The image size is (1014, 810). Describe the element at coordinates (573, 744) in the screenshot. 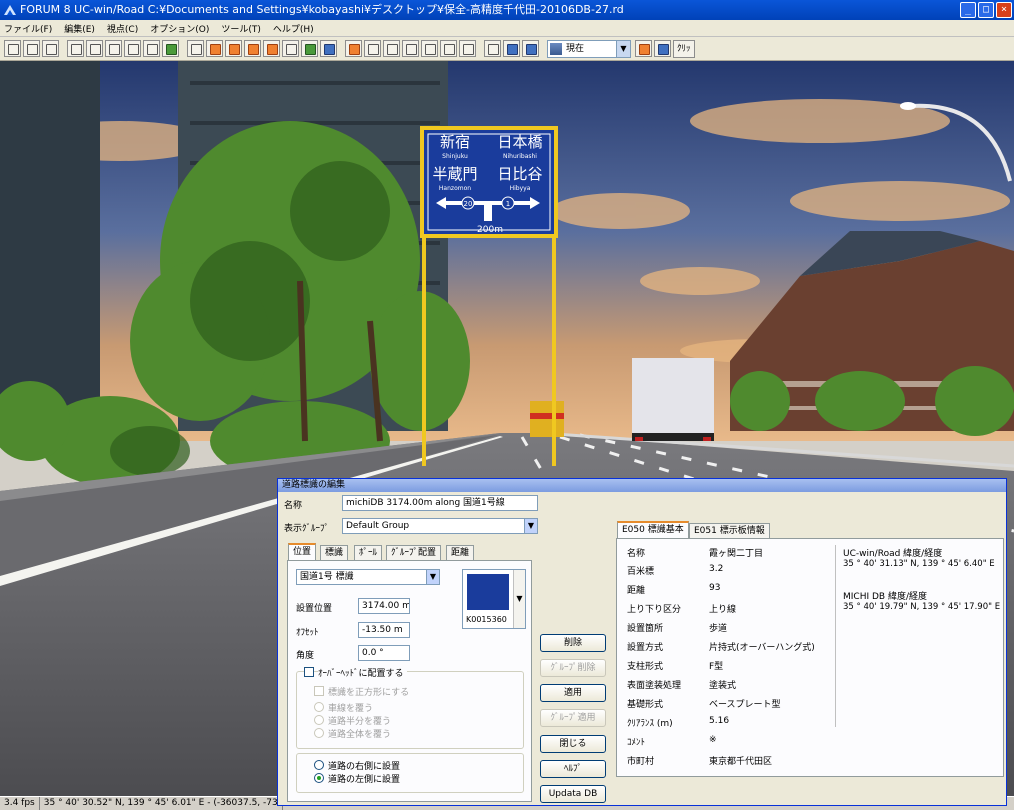

I see `close-dialog-button: 閉じる` at that location.